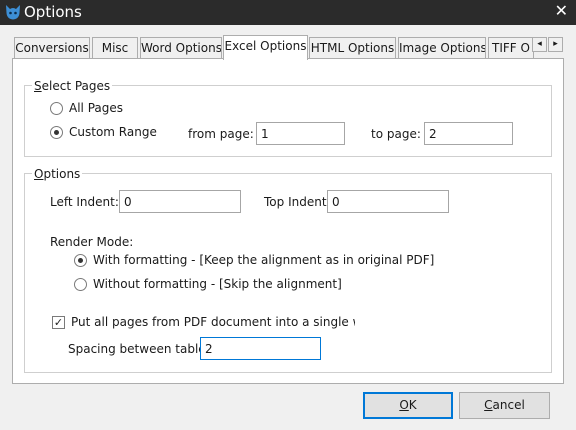 The width and height of the screenshot is (576, 430). I want to click on title-bar: Options ✕, so click(288, 12).